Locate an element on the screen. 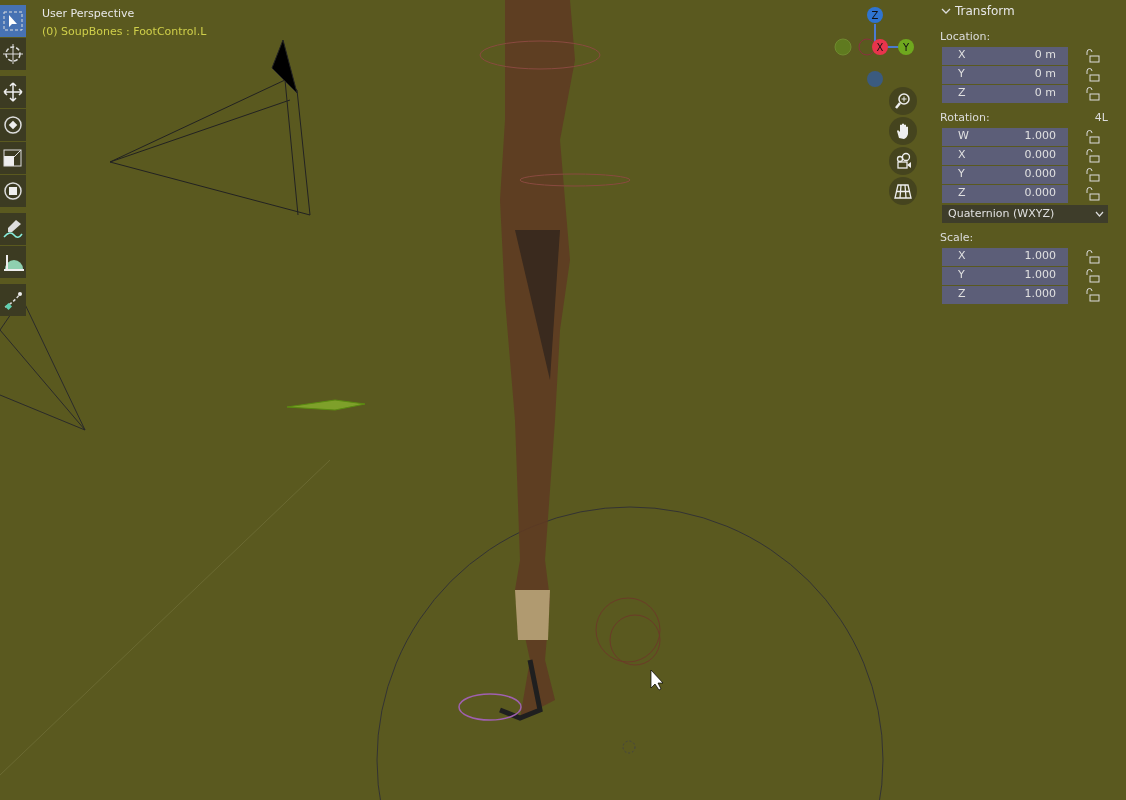 Image resolution: width=1126 pixels, height=800 pixels. grid-icon is located at coordinates (903, 191).